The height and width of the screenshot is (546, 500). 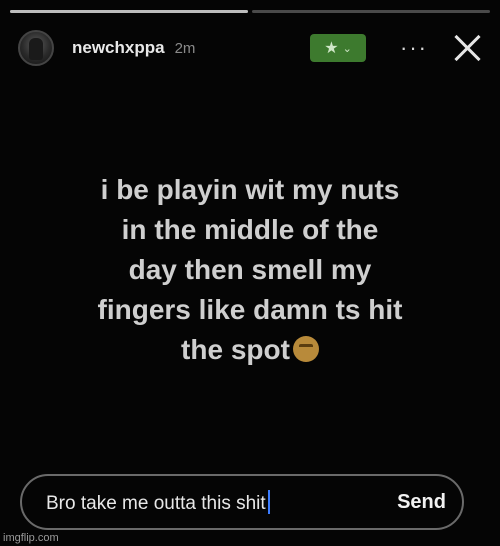 I want to click on progress-fill, so click(x=129, y=11).